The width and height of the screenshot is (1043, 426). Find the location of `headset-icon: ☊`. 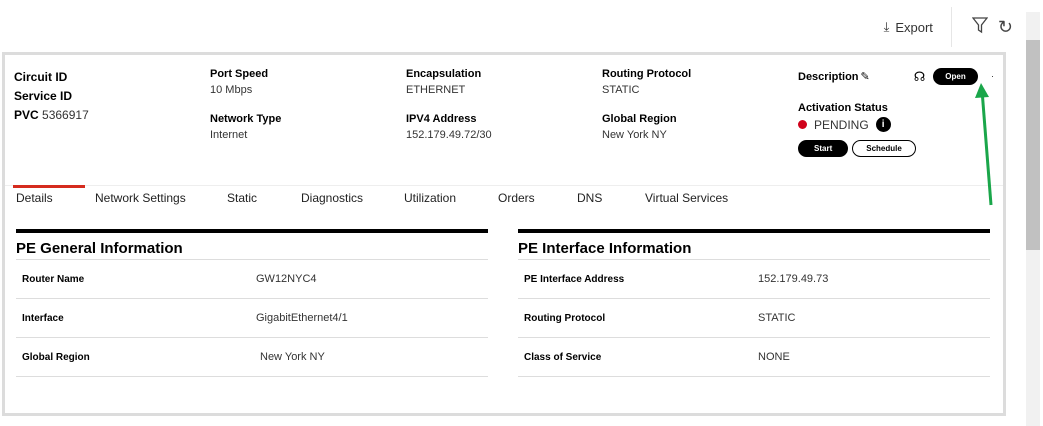

headset-icon: ☊ is located at coordinates (920, 77).